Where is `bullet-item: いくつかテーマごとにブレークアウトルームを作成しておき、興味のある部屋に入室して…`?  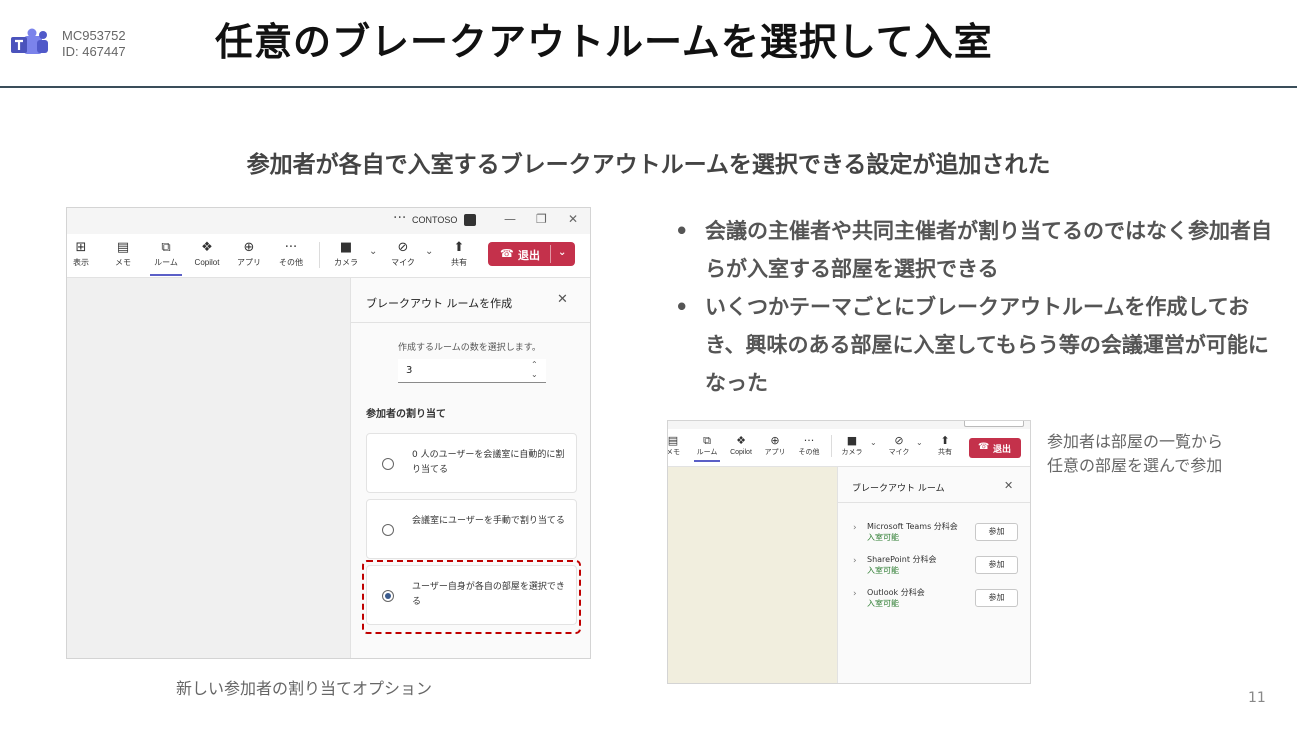
bullet-item: いくつかテーマごとにブレークアウトルームを作成しておき、興味のある部屋に入室して… is located at coordinates (980, 345).